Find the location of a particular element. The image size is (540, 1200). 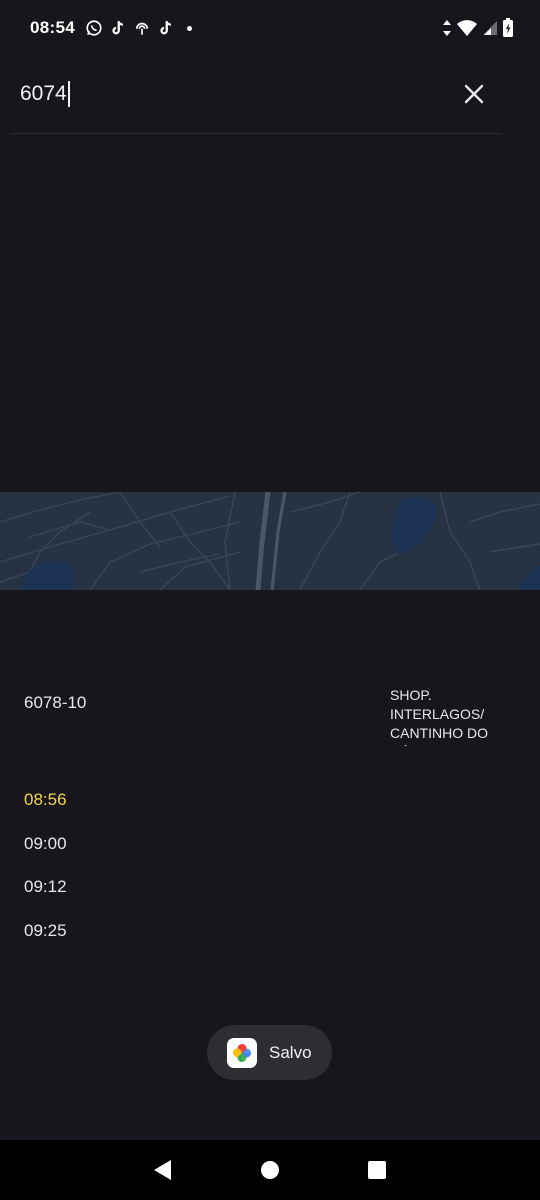

back-button is located at coordinates (163, 1170).